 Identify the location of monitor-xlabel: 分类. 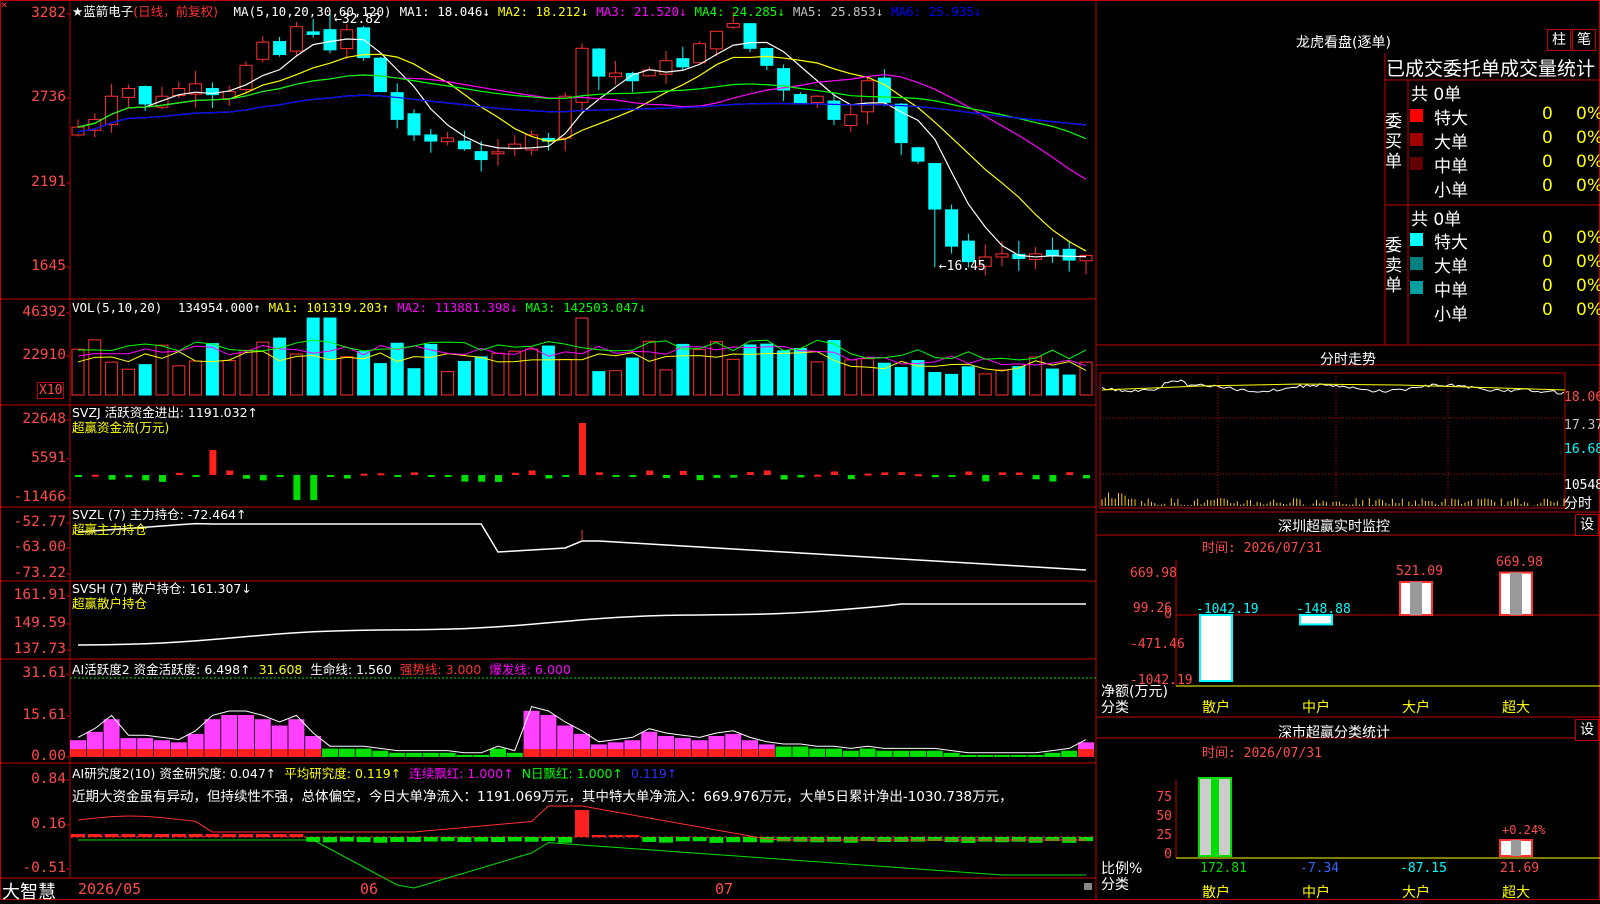
(1115, 708).